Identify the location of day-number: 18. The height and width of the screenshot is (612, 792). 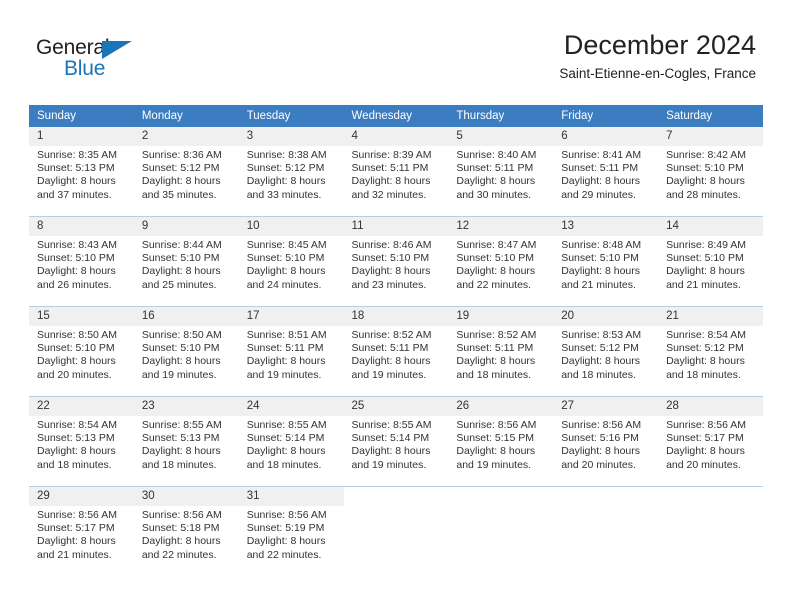
(396, 316).